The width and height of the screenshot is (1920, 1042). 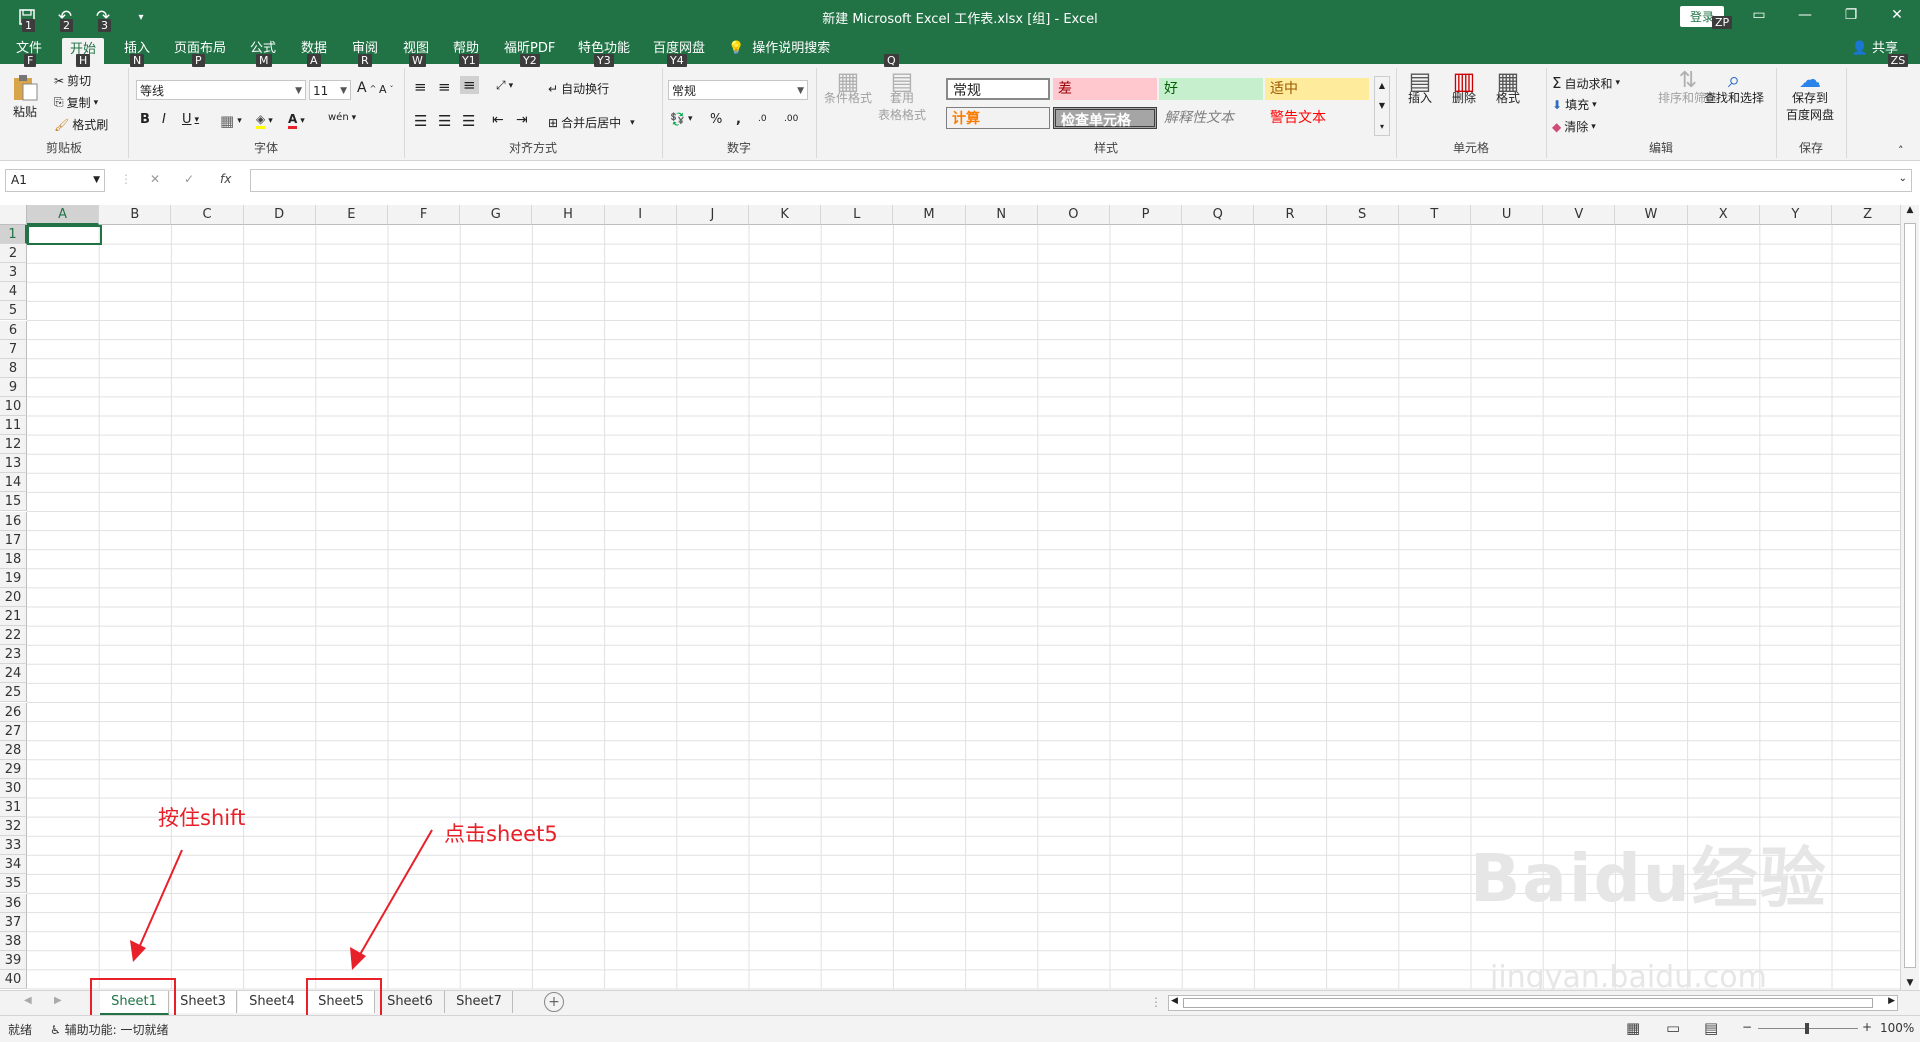 I want to click on sheet-tab-sheet7: Sheet7, so click(x=479, y=1002).